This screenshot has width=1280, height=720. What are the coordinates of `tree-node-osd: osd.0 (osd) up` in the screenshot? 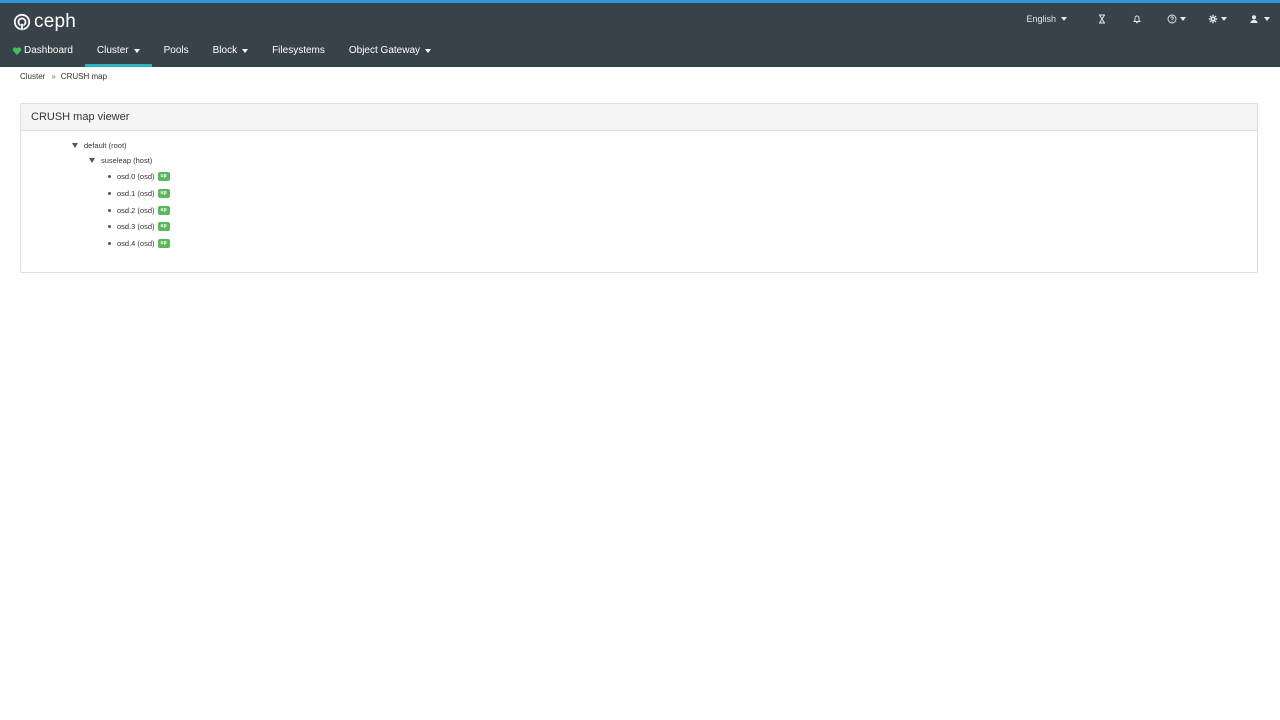 It's located at (139, 176).